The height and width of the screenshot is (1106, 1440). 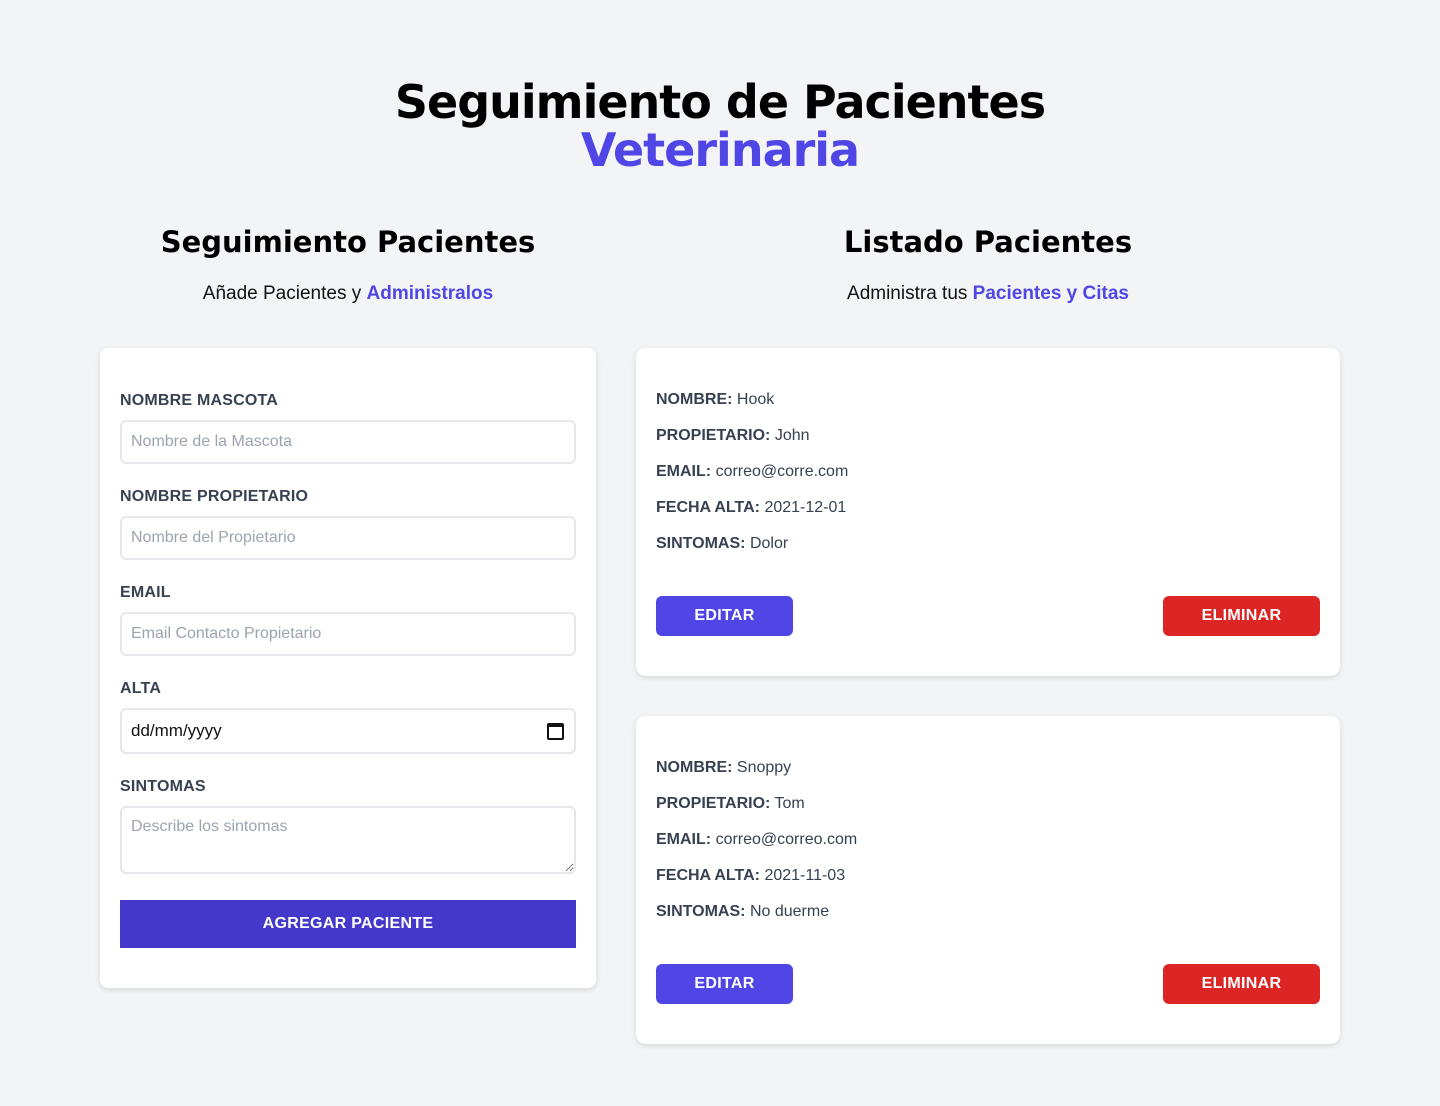 I want to click on calendar-icon, so click(x=555, y=731).